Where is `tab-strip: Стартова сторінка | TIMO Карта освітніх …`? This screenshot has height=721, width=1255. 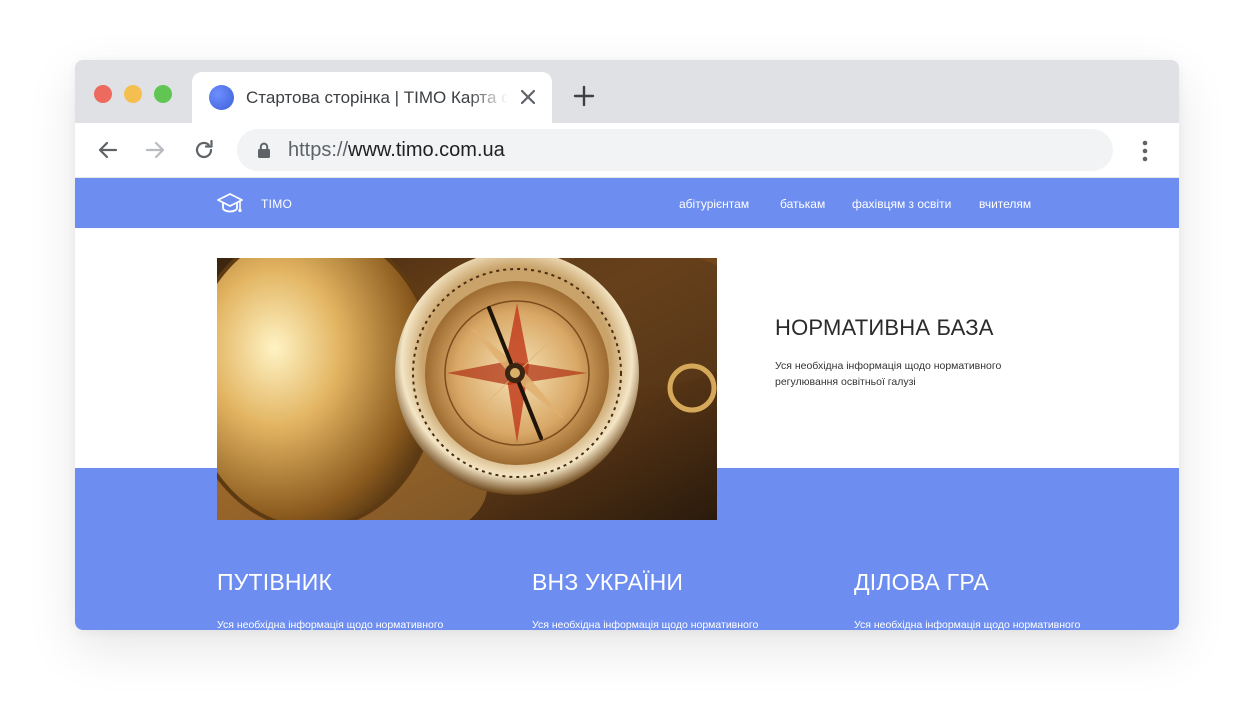
tab-strip: Стартова сторінка | TIMO Карта освітніх … is located at coordinates (627, 91).